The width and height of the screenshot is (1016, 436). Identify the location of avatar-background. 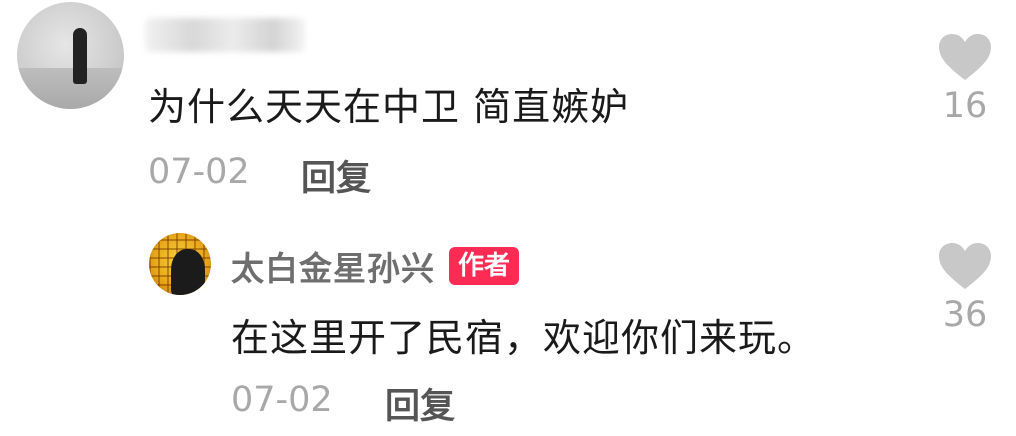
(70, 88).